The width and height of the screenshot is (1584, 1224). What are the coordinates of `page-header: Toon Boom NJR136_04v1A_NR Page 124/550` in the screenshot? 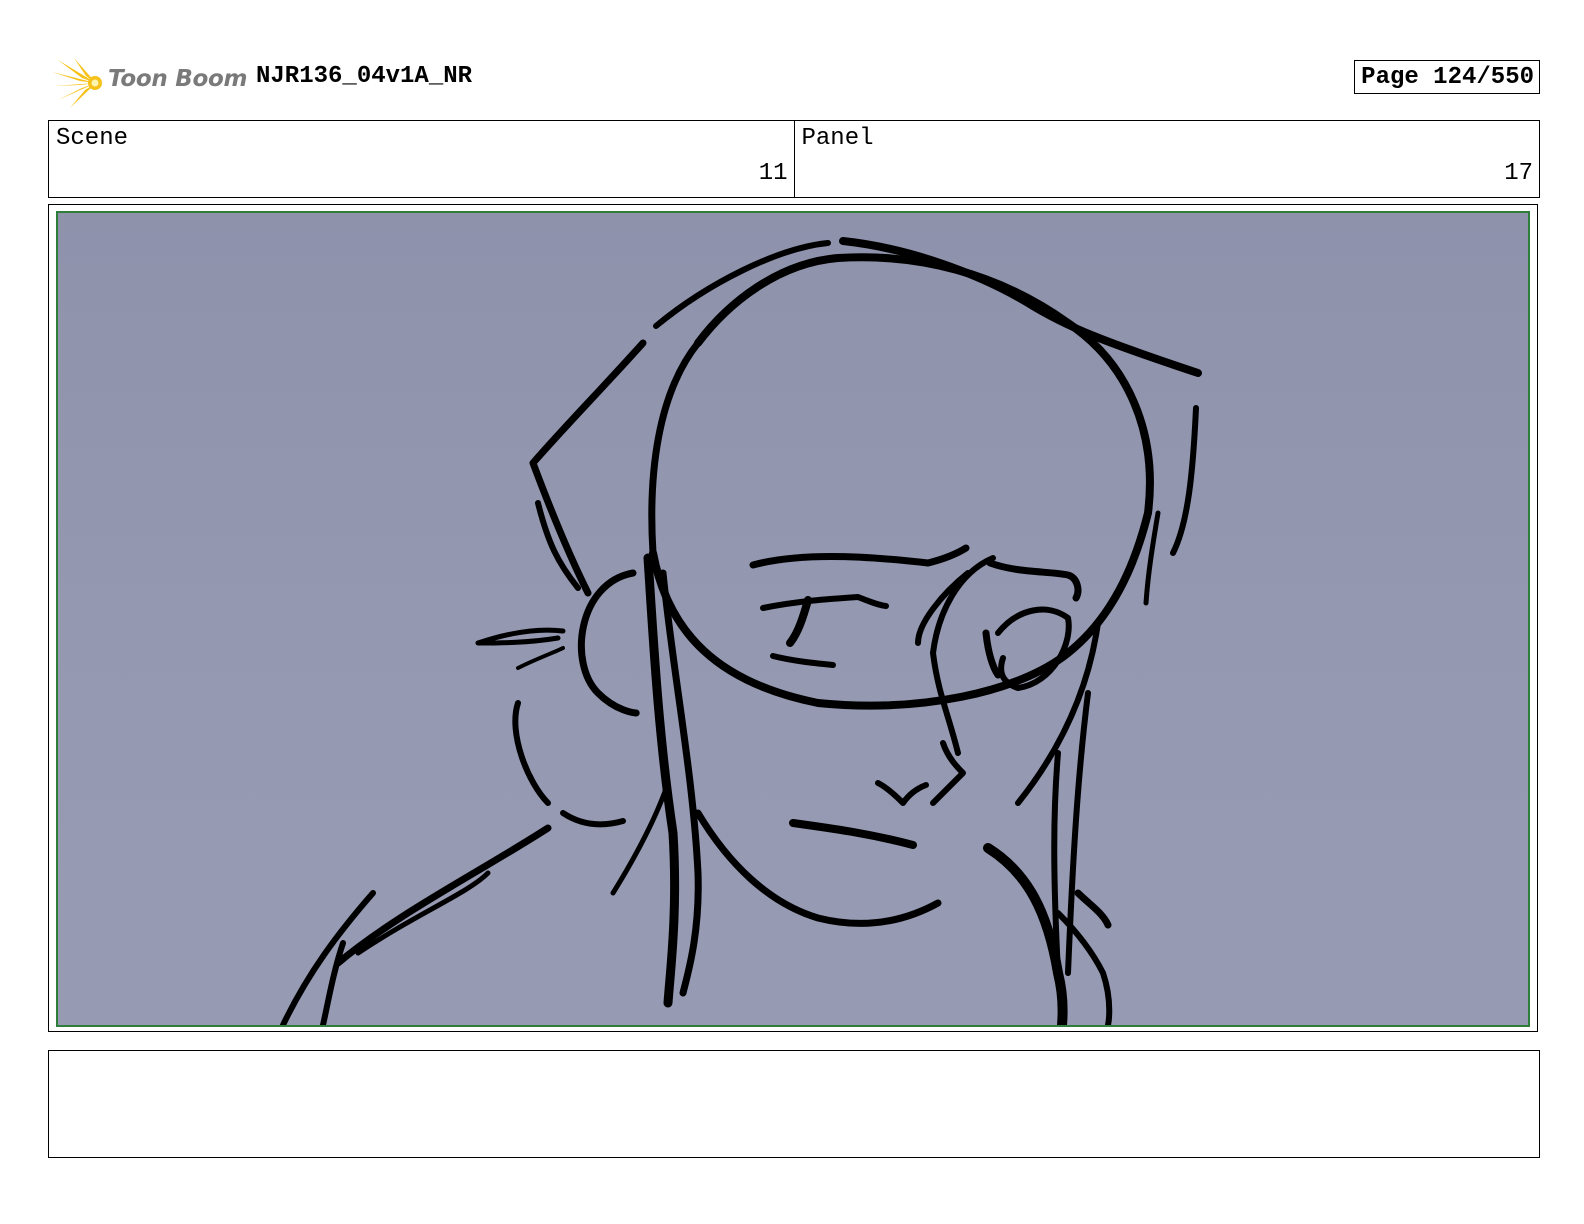 It's located at (794, 82).